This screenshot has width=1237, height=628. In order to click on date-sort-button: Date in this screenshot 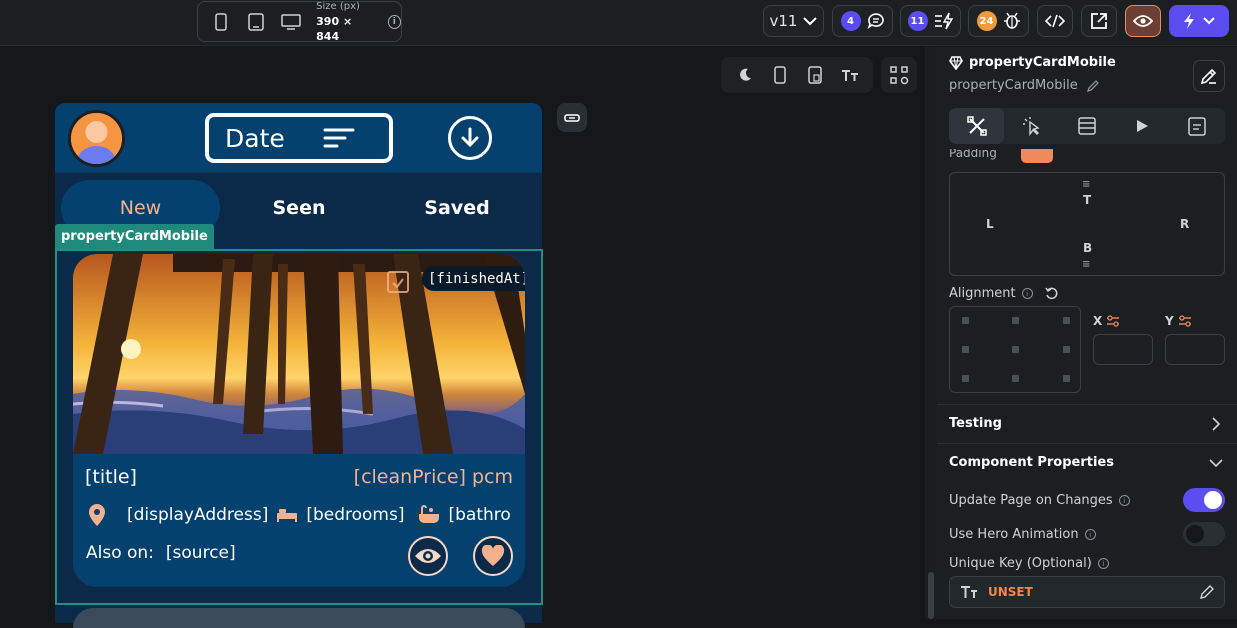, I will do `click(299, 138)`.